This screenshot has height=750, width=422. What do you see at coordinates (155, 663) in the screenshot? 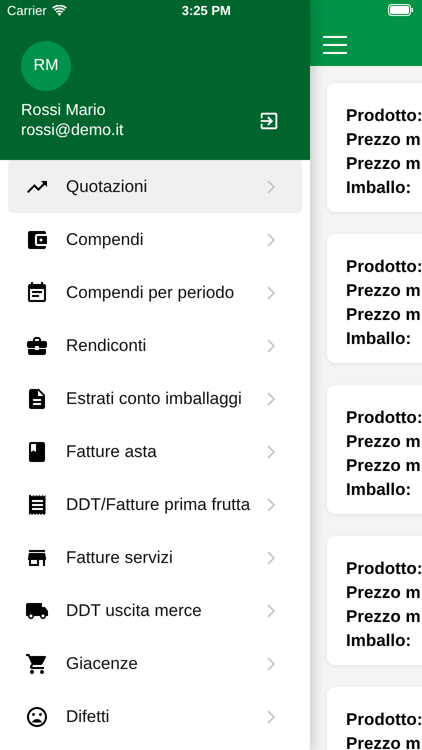
I see `menu-item: Giacenze` at bounding box center [155, 663].